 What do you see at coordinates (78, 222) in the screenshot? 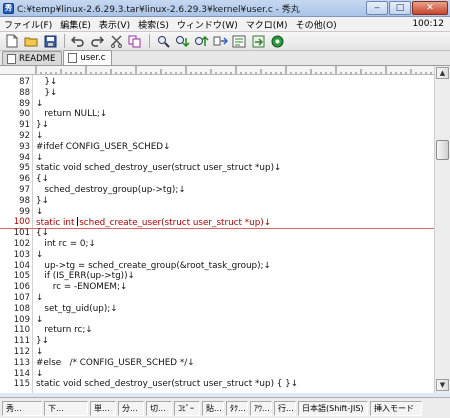
I see `text-cursor` at bounding box center [78, 222].